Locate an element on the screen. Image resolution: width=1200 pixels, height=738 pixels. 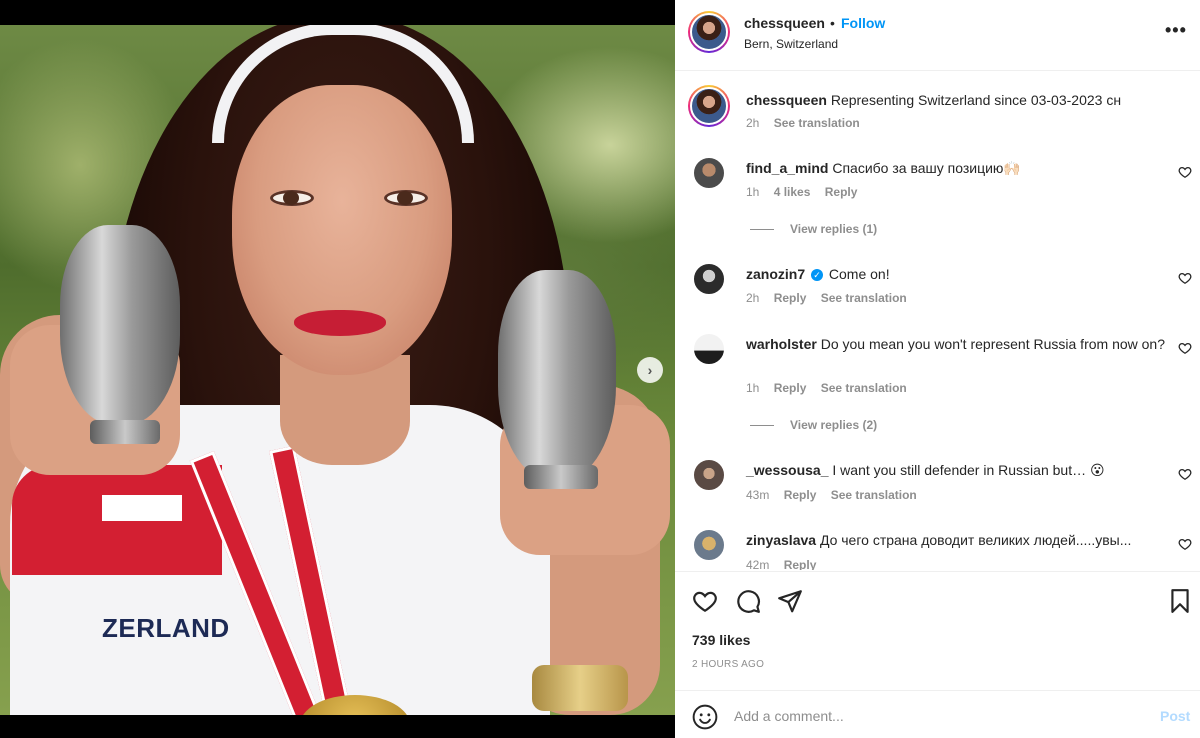
post-comment-button: Post is located at coordinates (1175, 716).